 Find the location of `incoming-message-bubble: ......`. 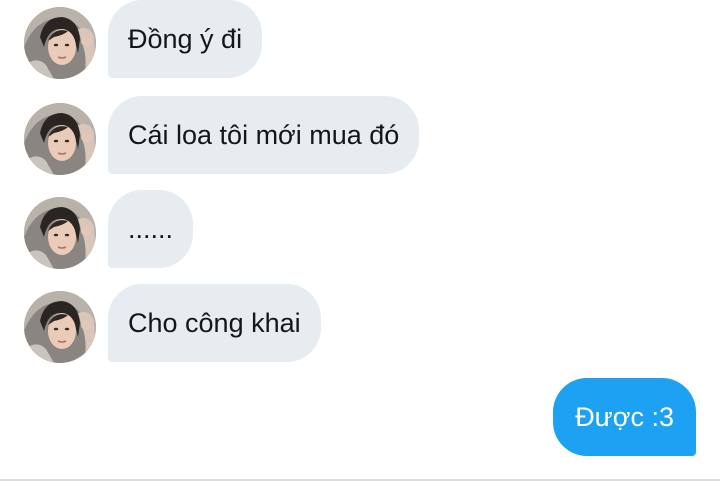

incoming-message-bubble: ...... is located at coordinates (151, 229).